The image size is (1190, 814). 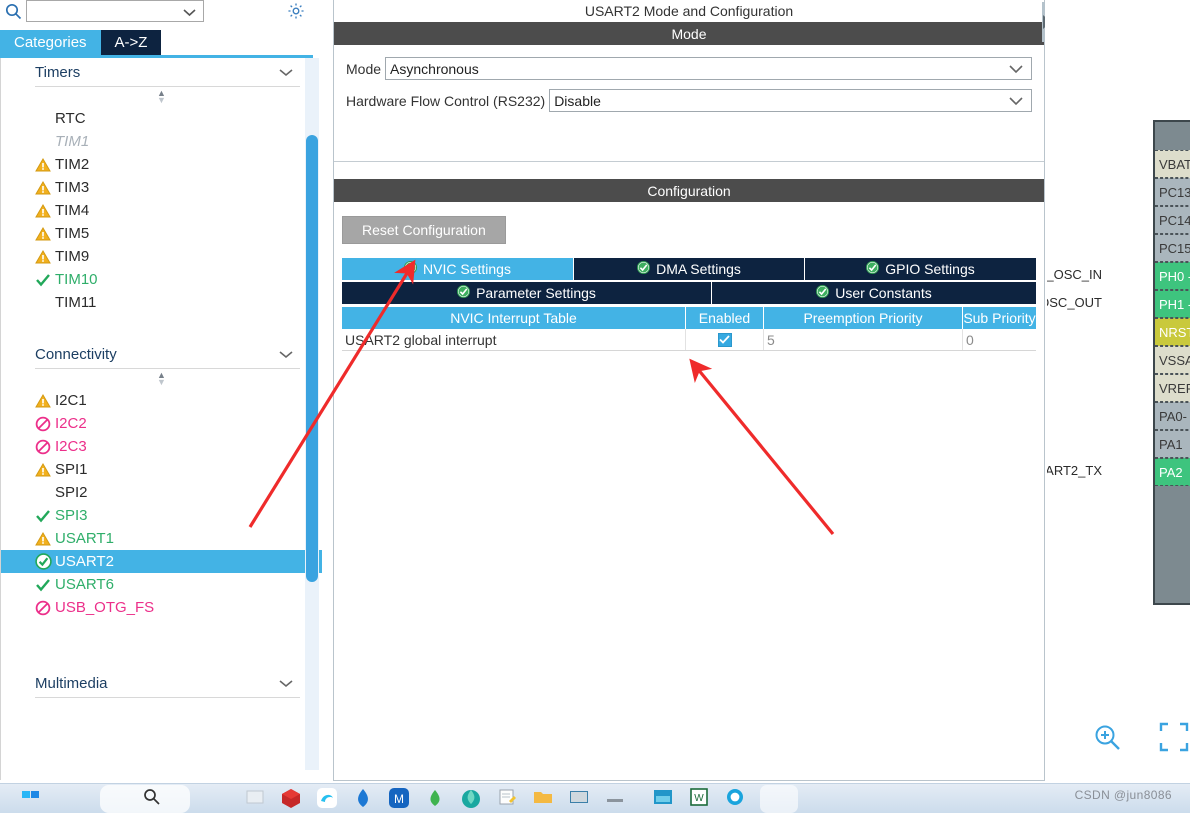 I want to click on search-input, so click(x=102, y=11).